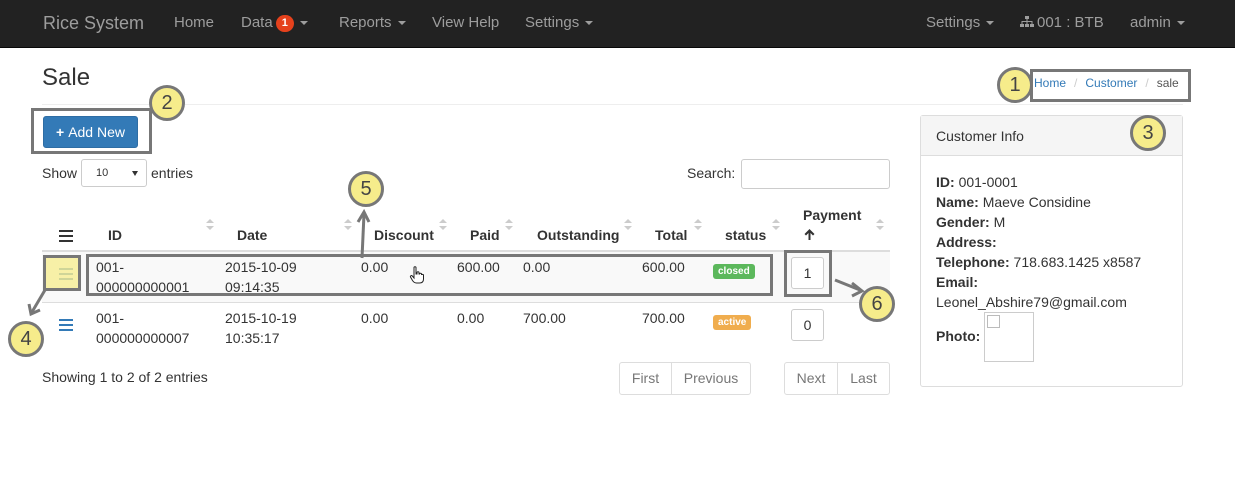 The image size is (1235, 489). What do you see at coordinates (167, 103) in the screenshot?
I see `callout-2: 2` at bounding box center [167, 103].